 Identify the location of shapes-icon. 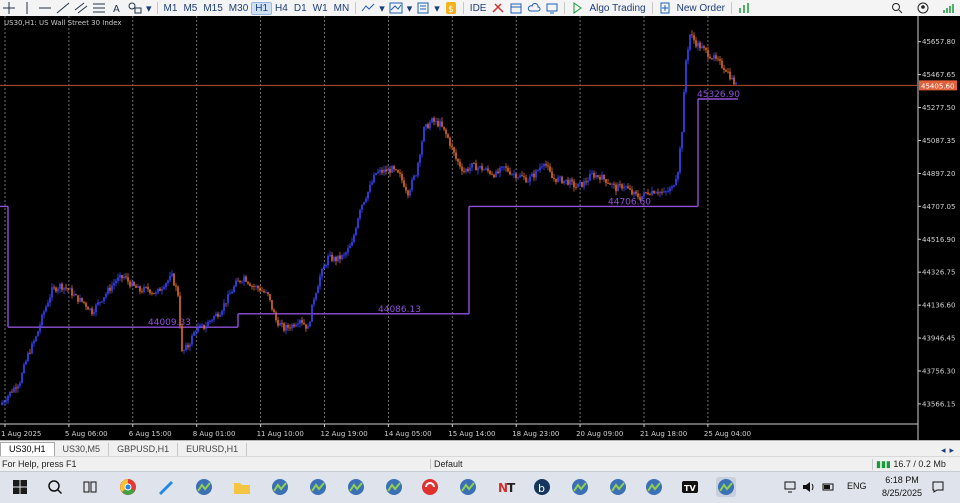
(135, 8).